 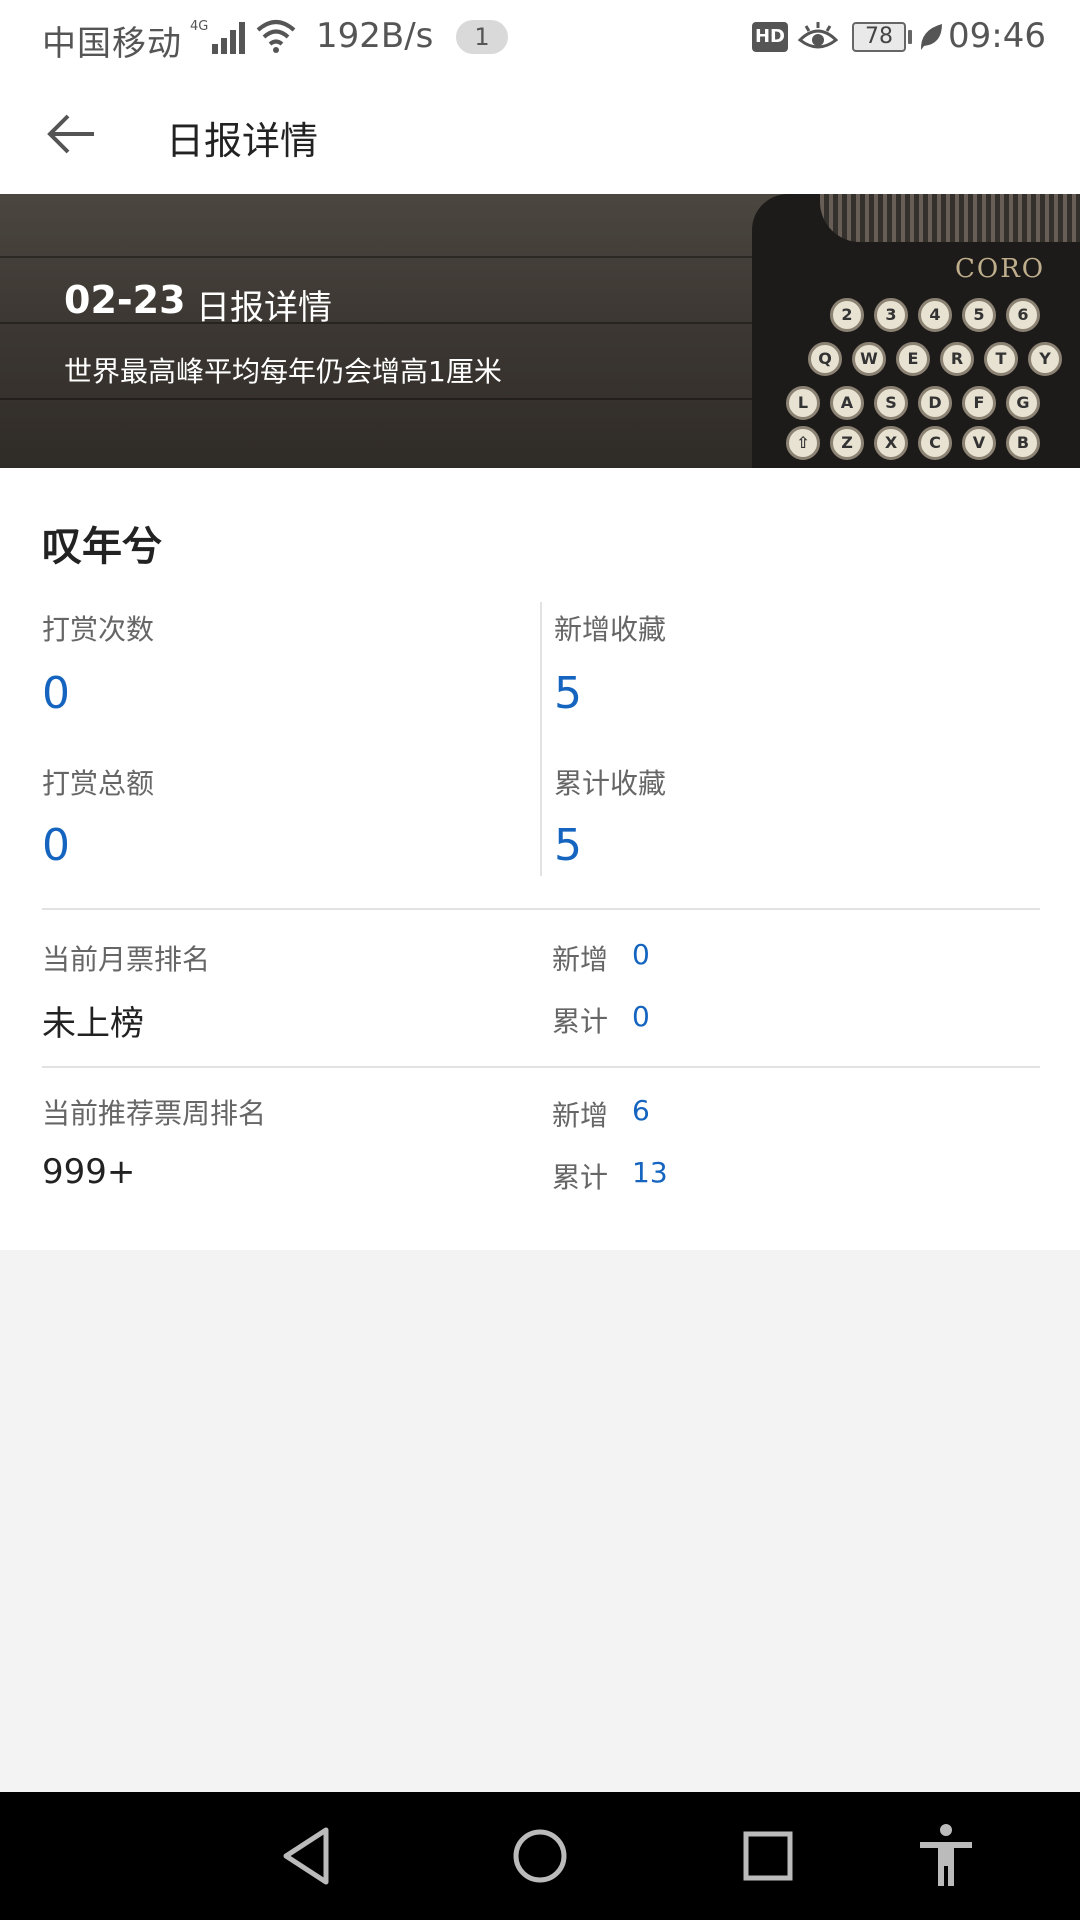 What do you see at coordinates (242, 141) in the screenshot?
I see `page-title: 日报详情` at bounding box center [242, 141].